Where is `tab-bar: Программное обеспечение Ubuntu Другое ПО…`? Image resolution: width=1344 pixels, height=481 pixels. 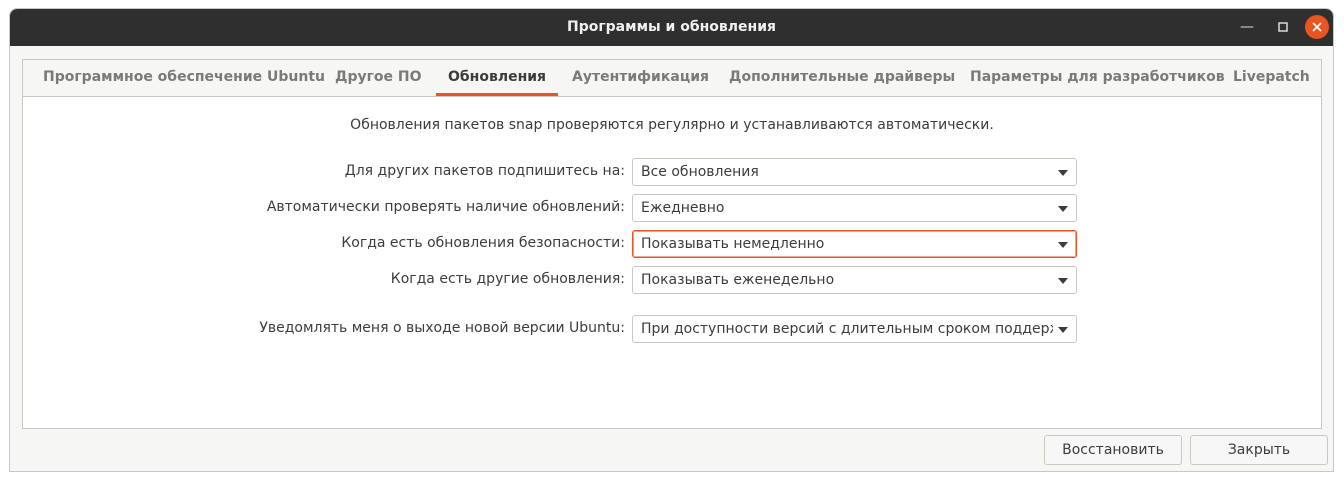
tab-bar: Программное обеспечение Ubuntu Другое ПО… is located at coordinates (672, 78).